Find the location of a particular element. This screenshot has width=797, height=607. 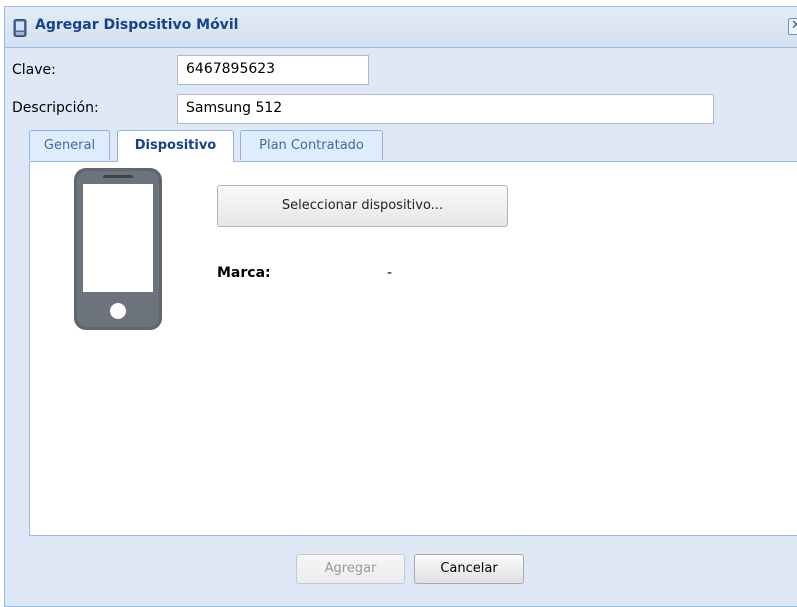

dialog-titlebar: Agregar Dispositivo Móvil ✕ is located at coordinates (401, 27).